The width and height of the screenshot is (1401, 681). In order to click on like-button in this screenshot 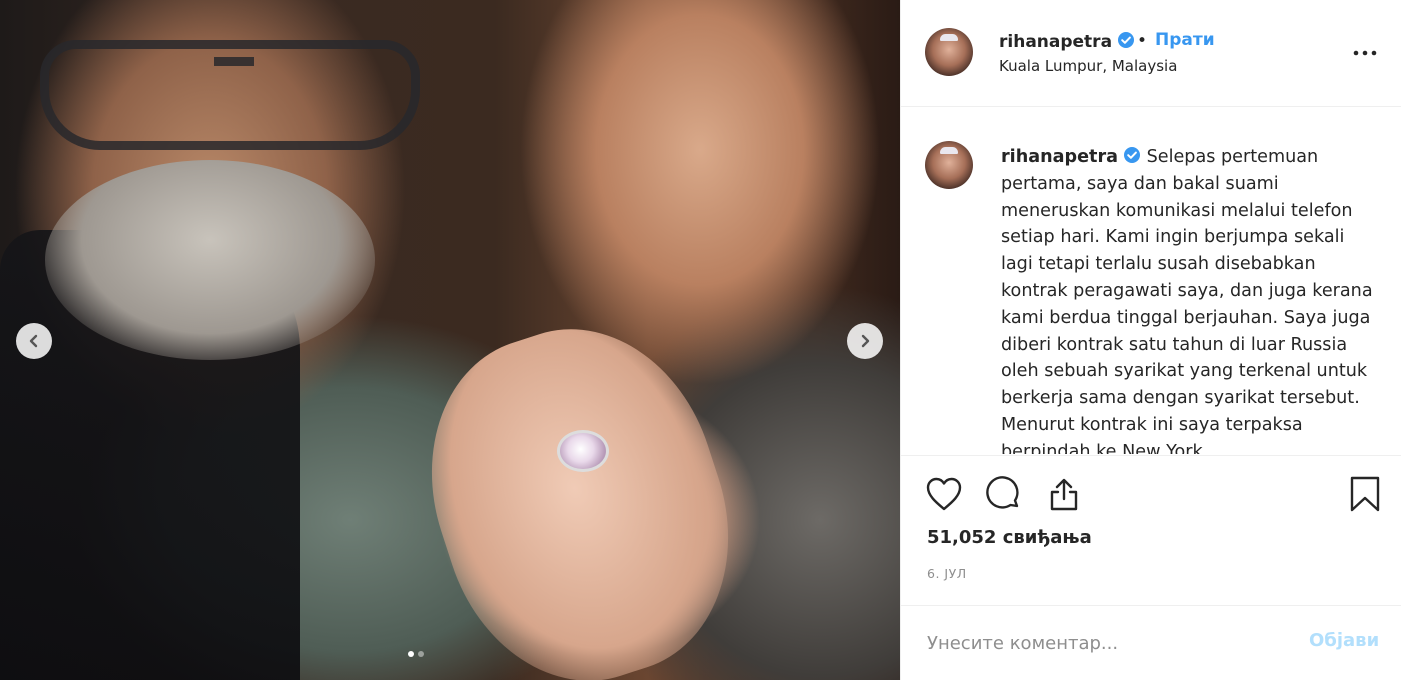, I will do `click(944, 495)`.